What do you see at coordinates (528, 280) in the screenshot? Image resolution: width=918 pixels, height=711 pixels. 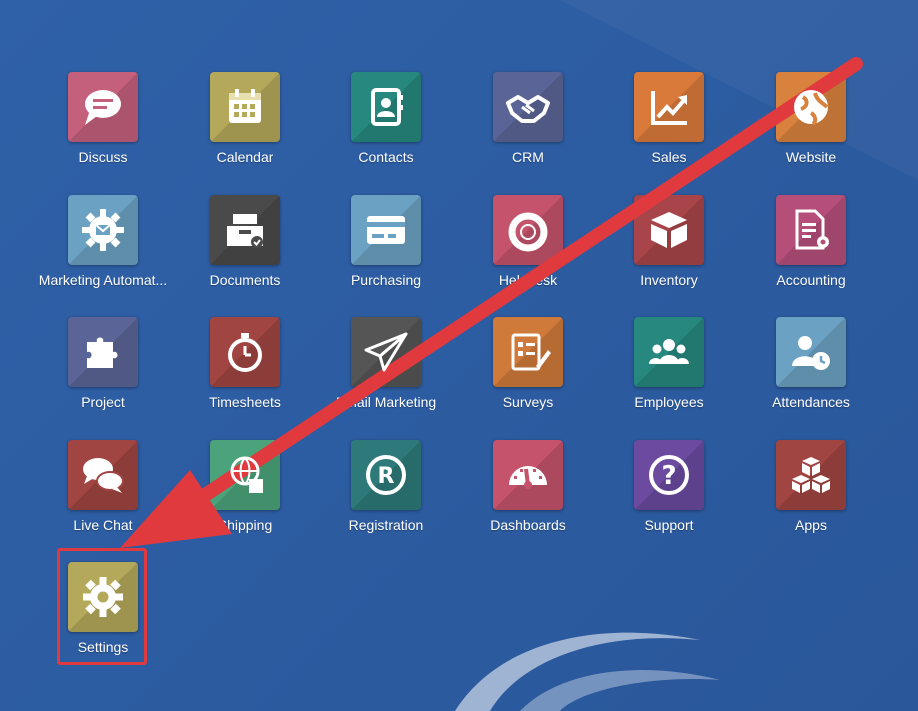 I see `app-label: Helpdesk` at bounding box center [528, 280].